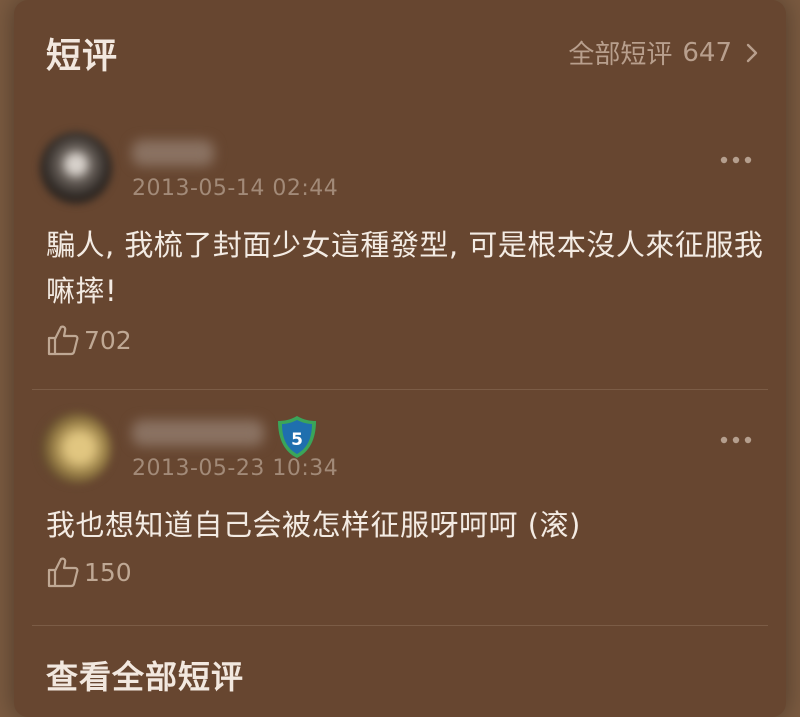  I want to click on comment-text: 騙人, 我梳了封面少女這種發型, 可是根本沒人來征服我嘛摔!, so click(405, 268).